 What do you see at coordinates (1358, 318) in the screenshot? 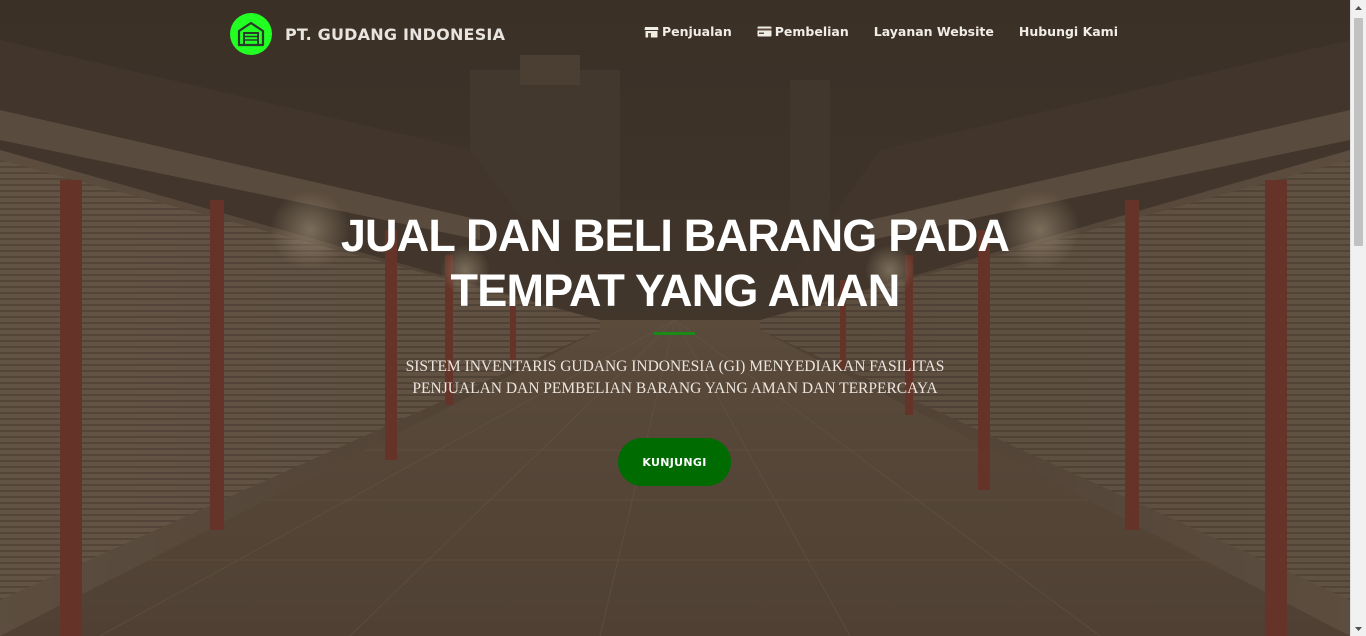
I see `vertical-scrollbar` at bounding box center [1358, 318].